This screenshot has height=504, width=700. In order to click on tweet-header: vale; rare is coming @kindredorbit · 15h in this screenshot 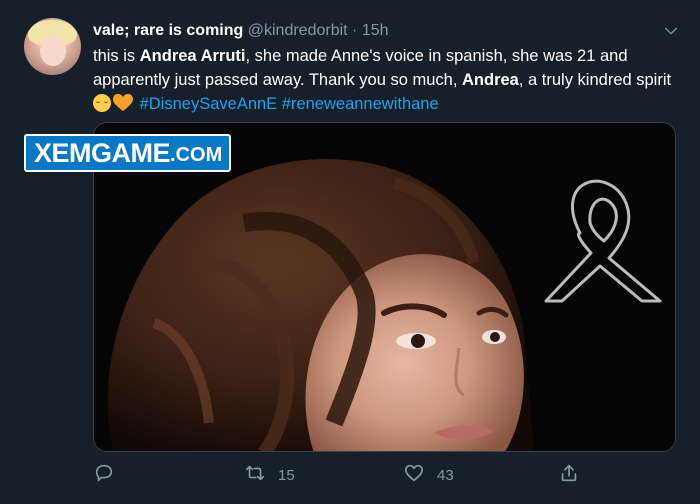, I will do `click(241, 31)`.